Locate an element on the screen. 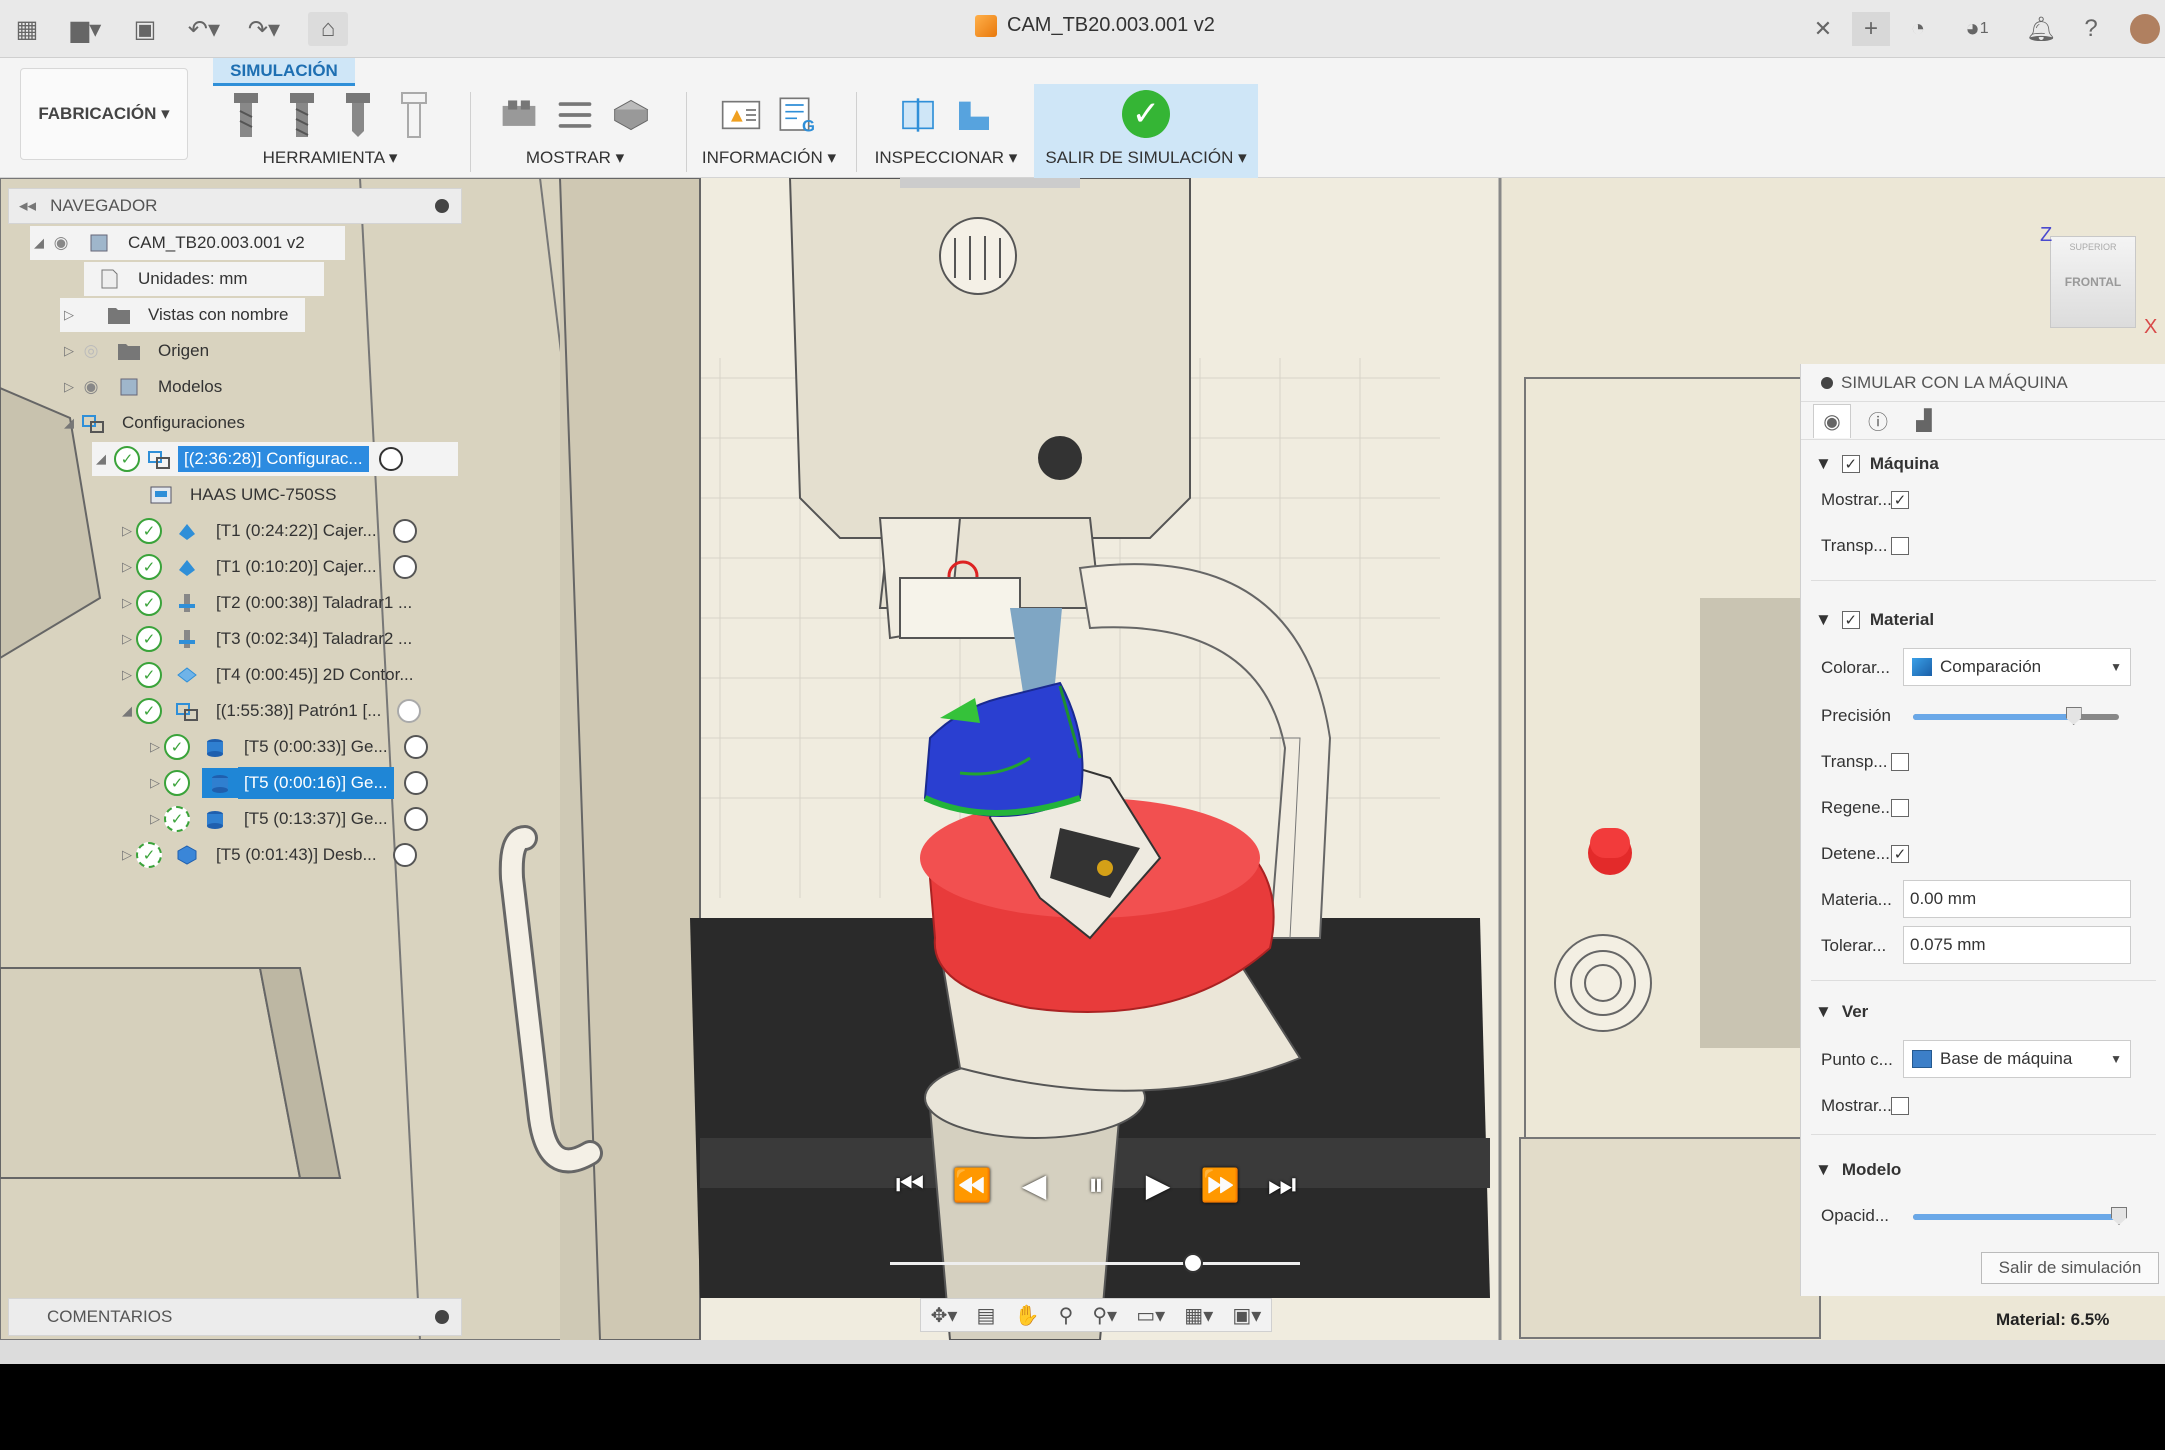 This screenshot has height=1450, width=2165. material-offset-field: 0.00 mm is located at coordinates (2017, 899).